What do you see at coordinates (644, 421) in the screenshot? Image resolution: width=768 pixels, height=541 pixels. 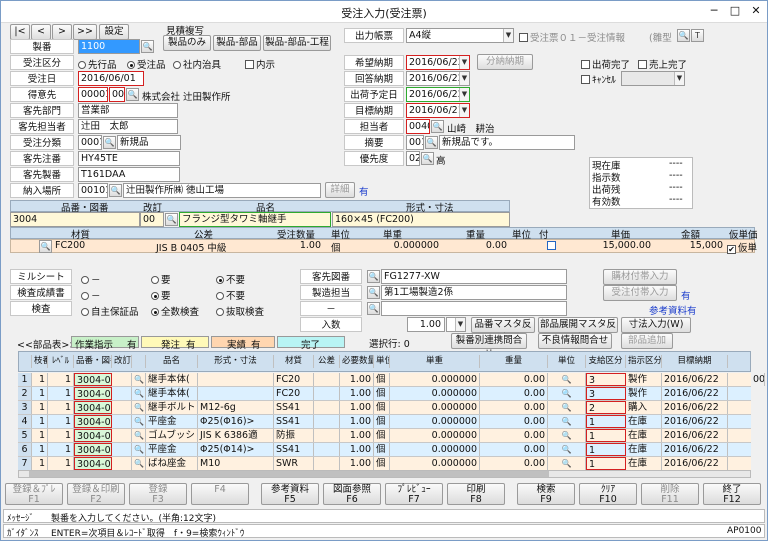 I see `table-cell-shn: 在庫` at bounding box center [644, 421].